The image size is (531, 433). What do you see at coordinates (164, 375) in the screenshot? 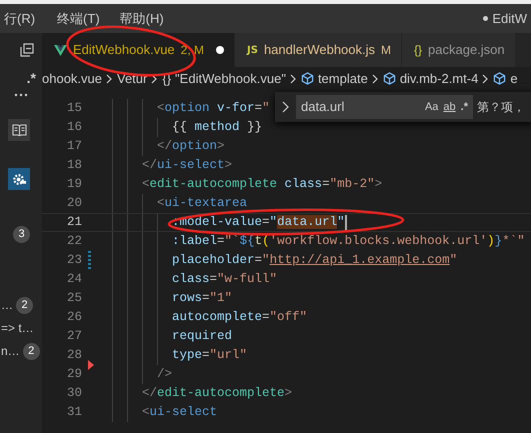
I see `code-line: />` at bounding box center [164, 375].